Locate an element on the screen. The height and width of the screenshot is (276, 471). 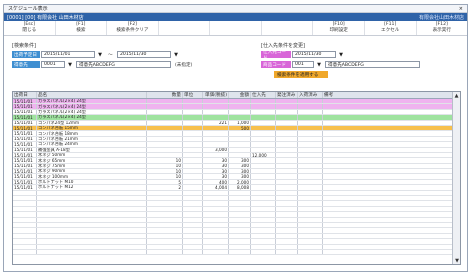
date-from-input: 2015/11/01 is located at coordinates (68, 54).